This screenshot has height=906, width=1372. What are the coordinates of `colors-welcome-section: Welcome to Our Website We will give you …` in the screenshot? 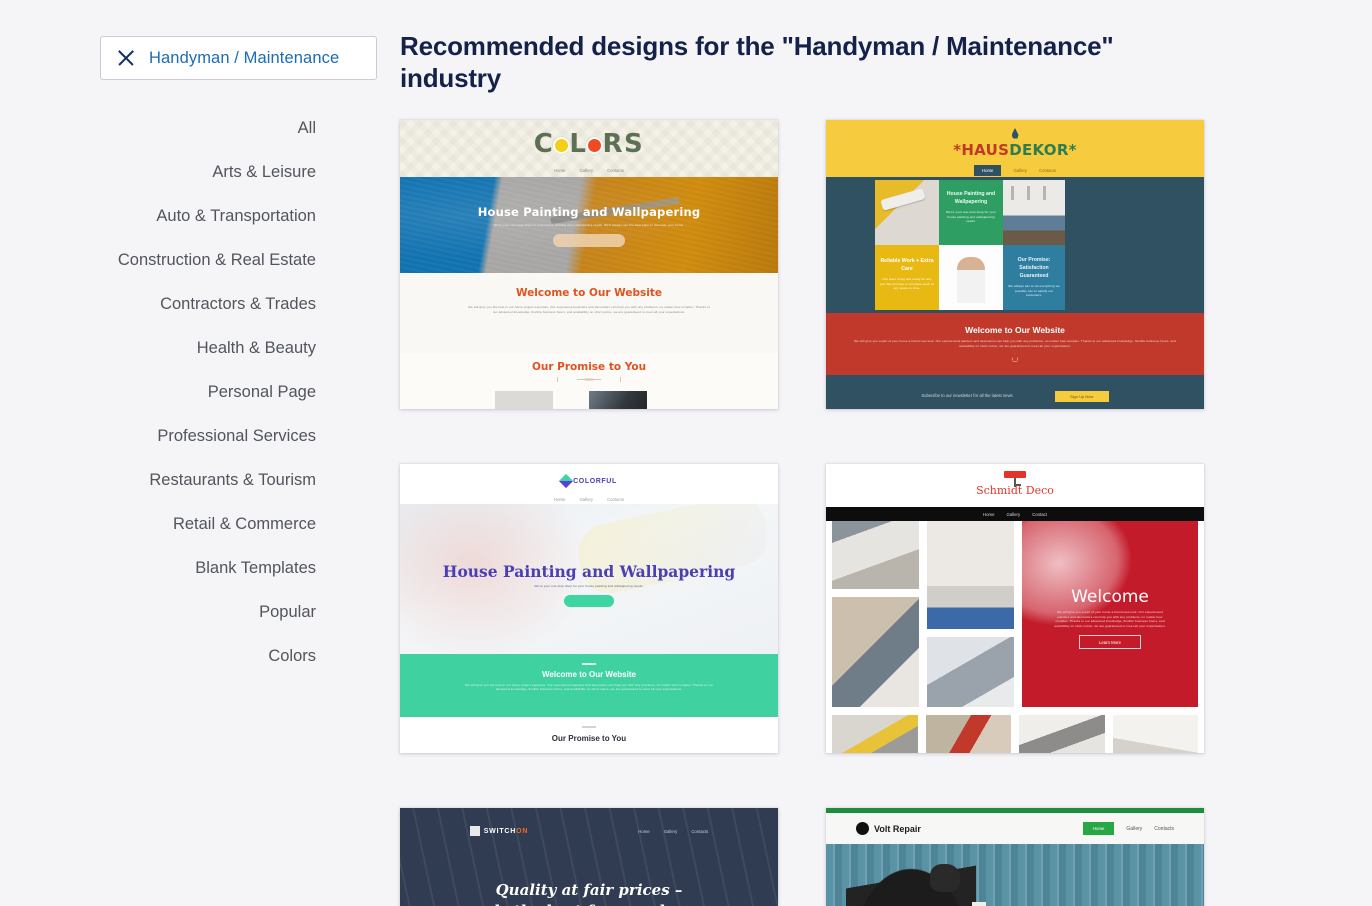 It's located at (589, 313).